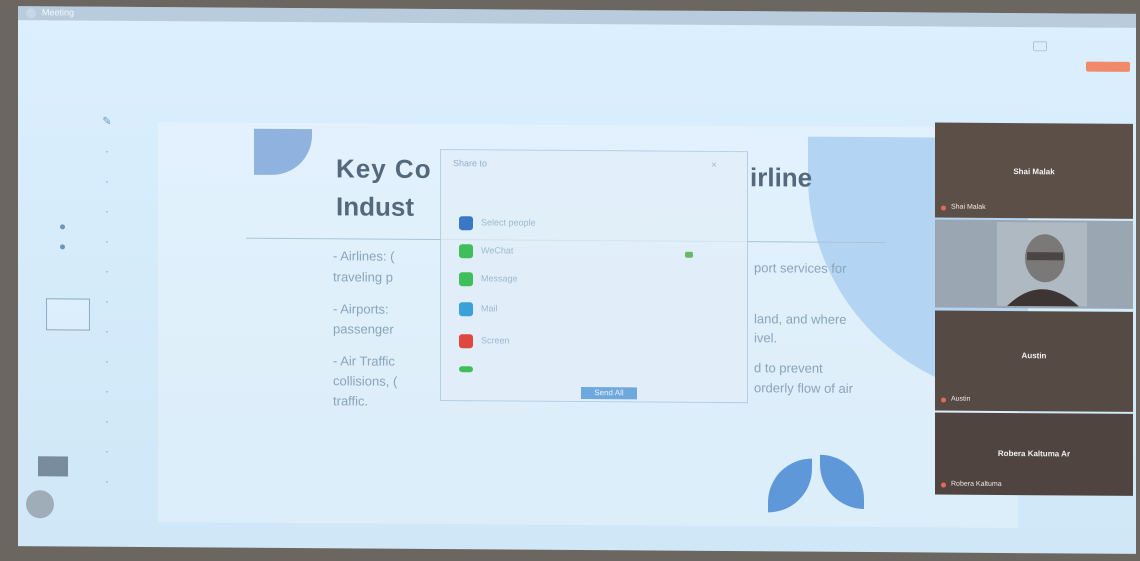 The image size is (1140, 561). What do you see at coordinates (364, 256) in the screenshot?
I see `bullet-text: - Airlines: (` at bounding box center [364, 256].